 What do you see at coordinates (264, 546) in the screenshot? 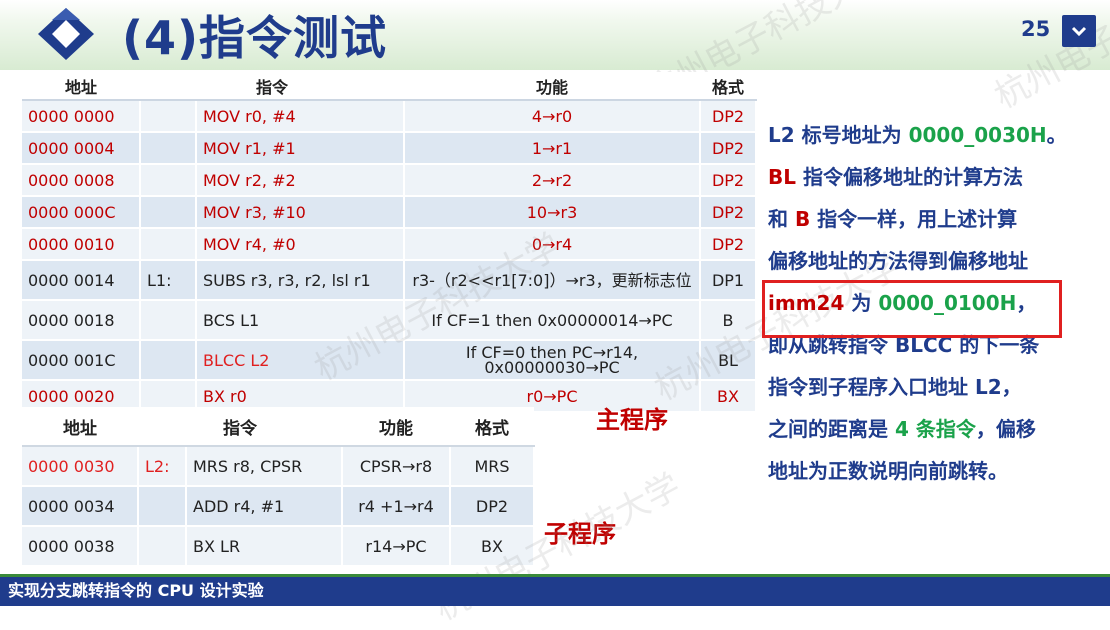
I see `instruction-cell: BX LR` at bounding box center [264, 546].